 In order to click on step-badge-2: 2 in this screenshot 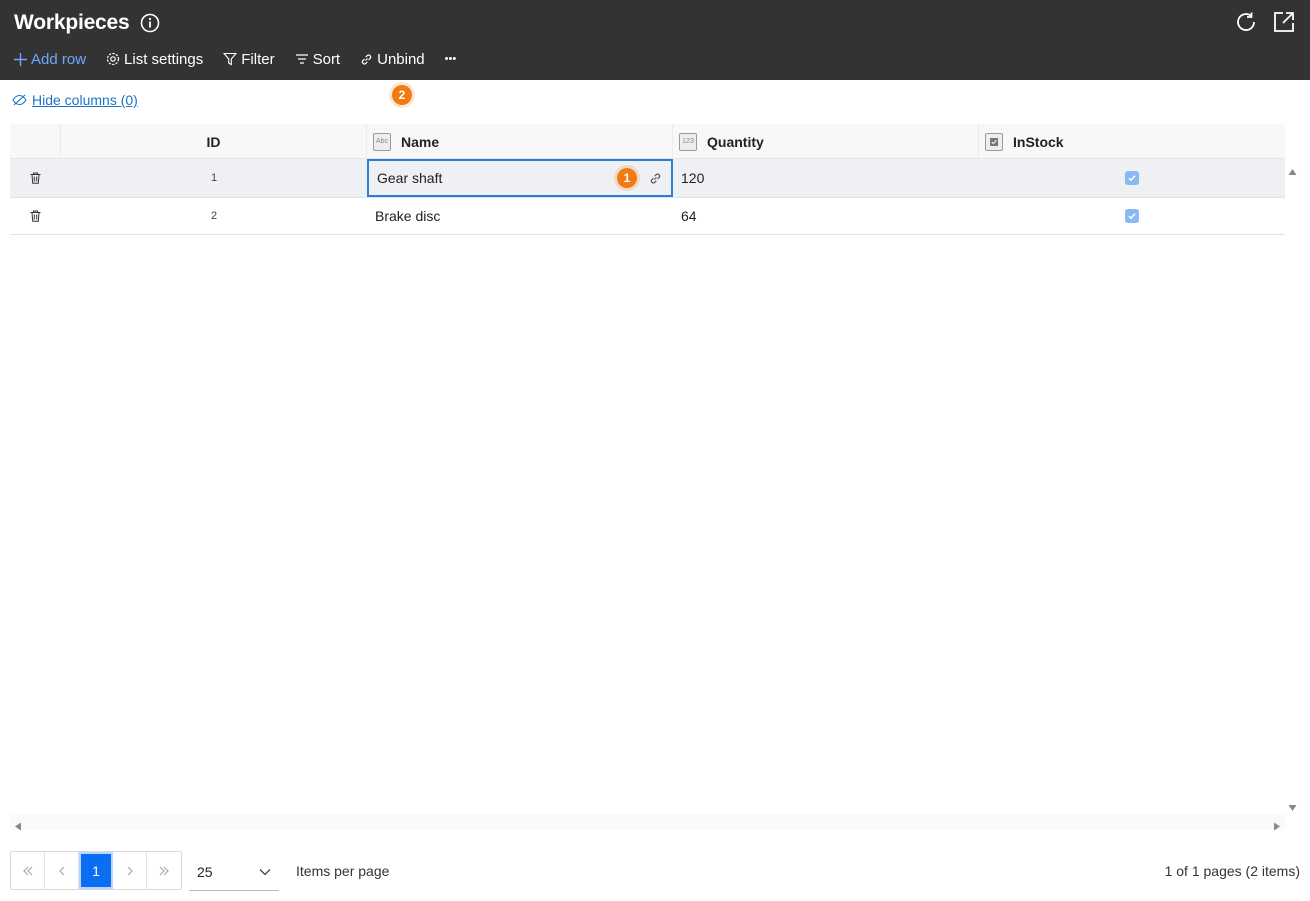, I will do `click(402, 95)`.